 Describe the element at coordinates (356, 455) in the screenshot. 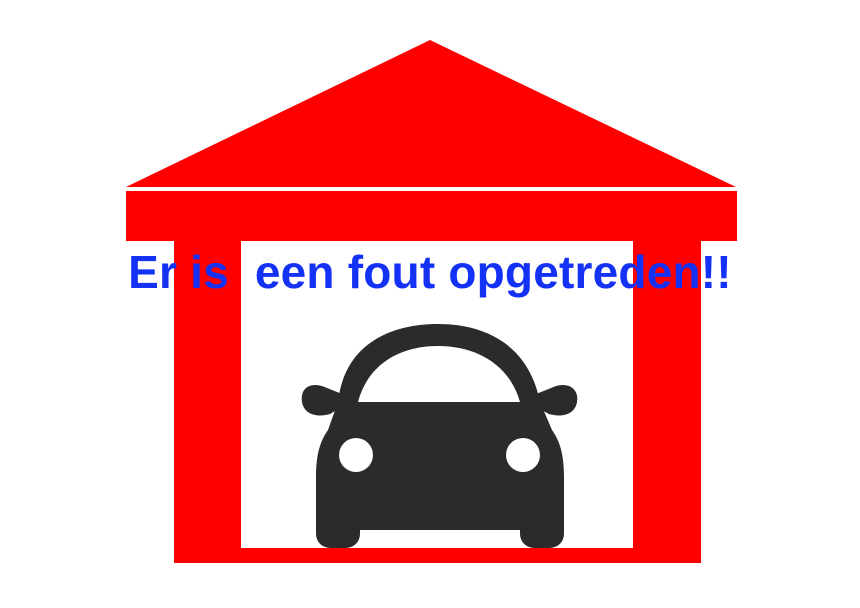

I see `car-left-headlight` at that location.